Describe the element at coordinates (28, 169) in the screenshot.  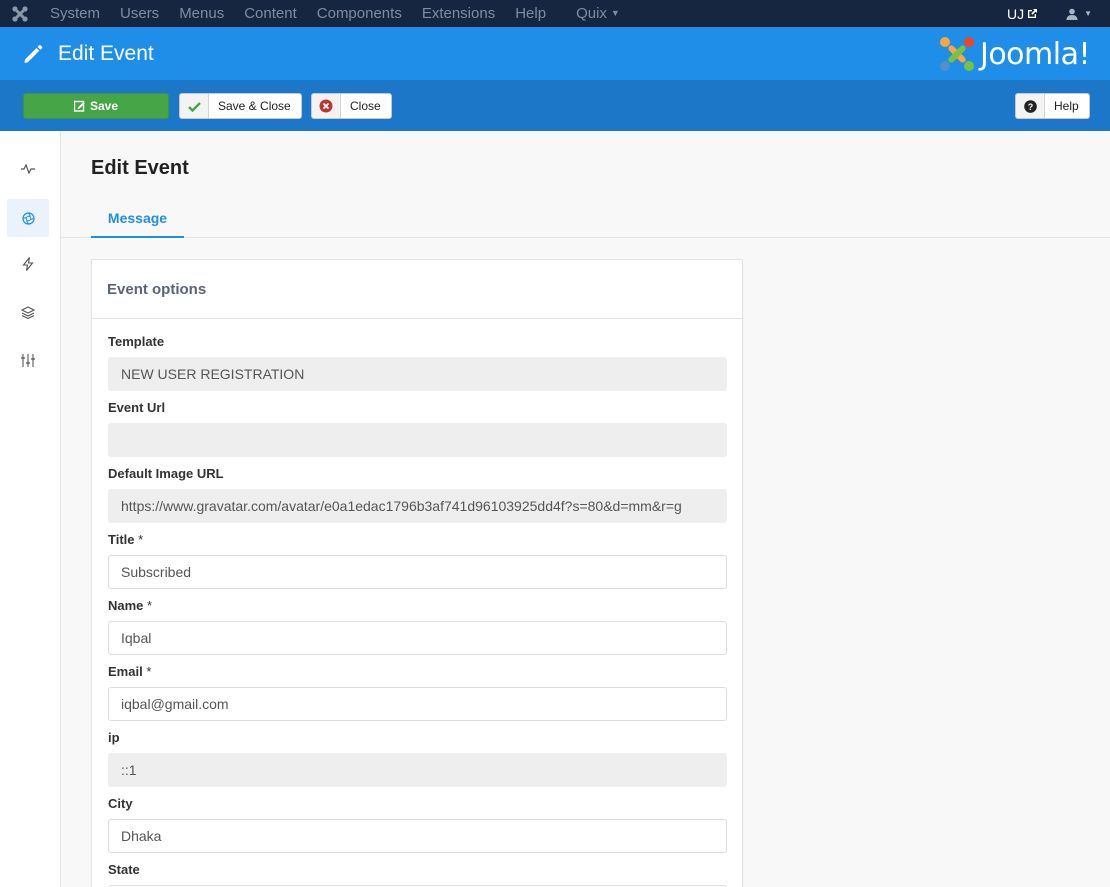
I see `pulse-icon` at that location.